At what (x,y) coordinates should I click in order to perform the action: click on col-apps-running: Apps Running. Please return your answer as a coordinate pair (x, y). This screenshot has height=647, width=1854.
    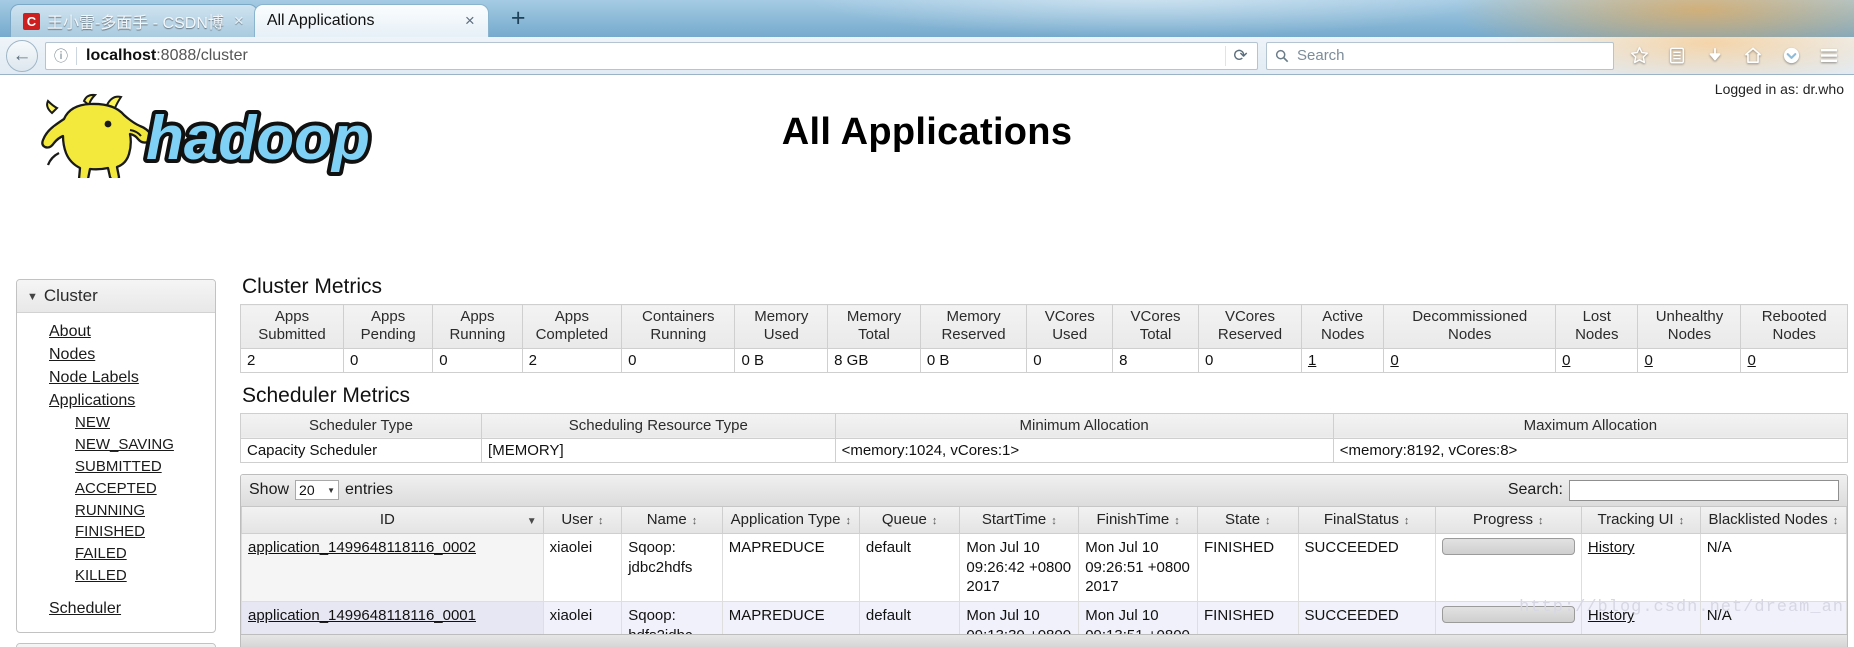
    Looking at the image, I should click on (477, 326).